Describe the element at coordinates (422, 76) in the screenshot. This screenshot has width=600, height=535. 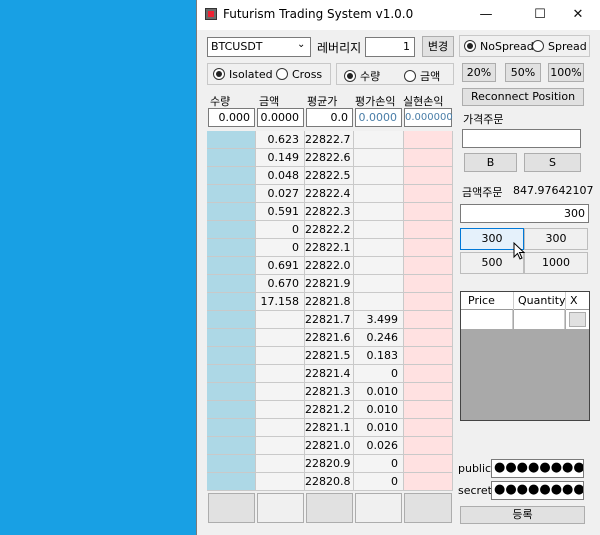
I see `amount-mode-radio: 금액` at that location.